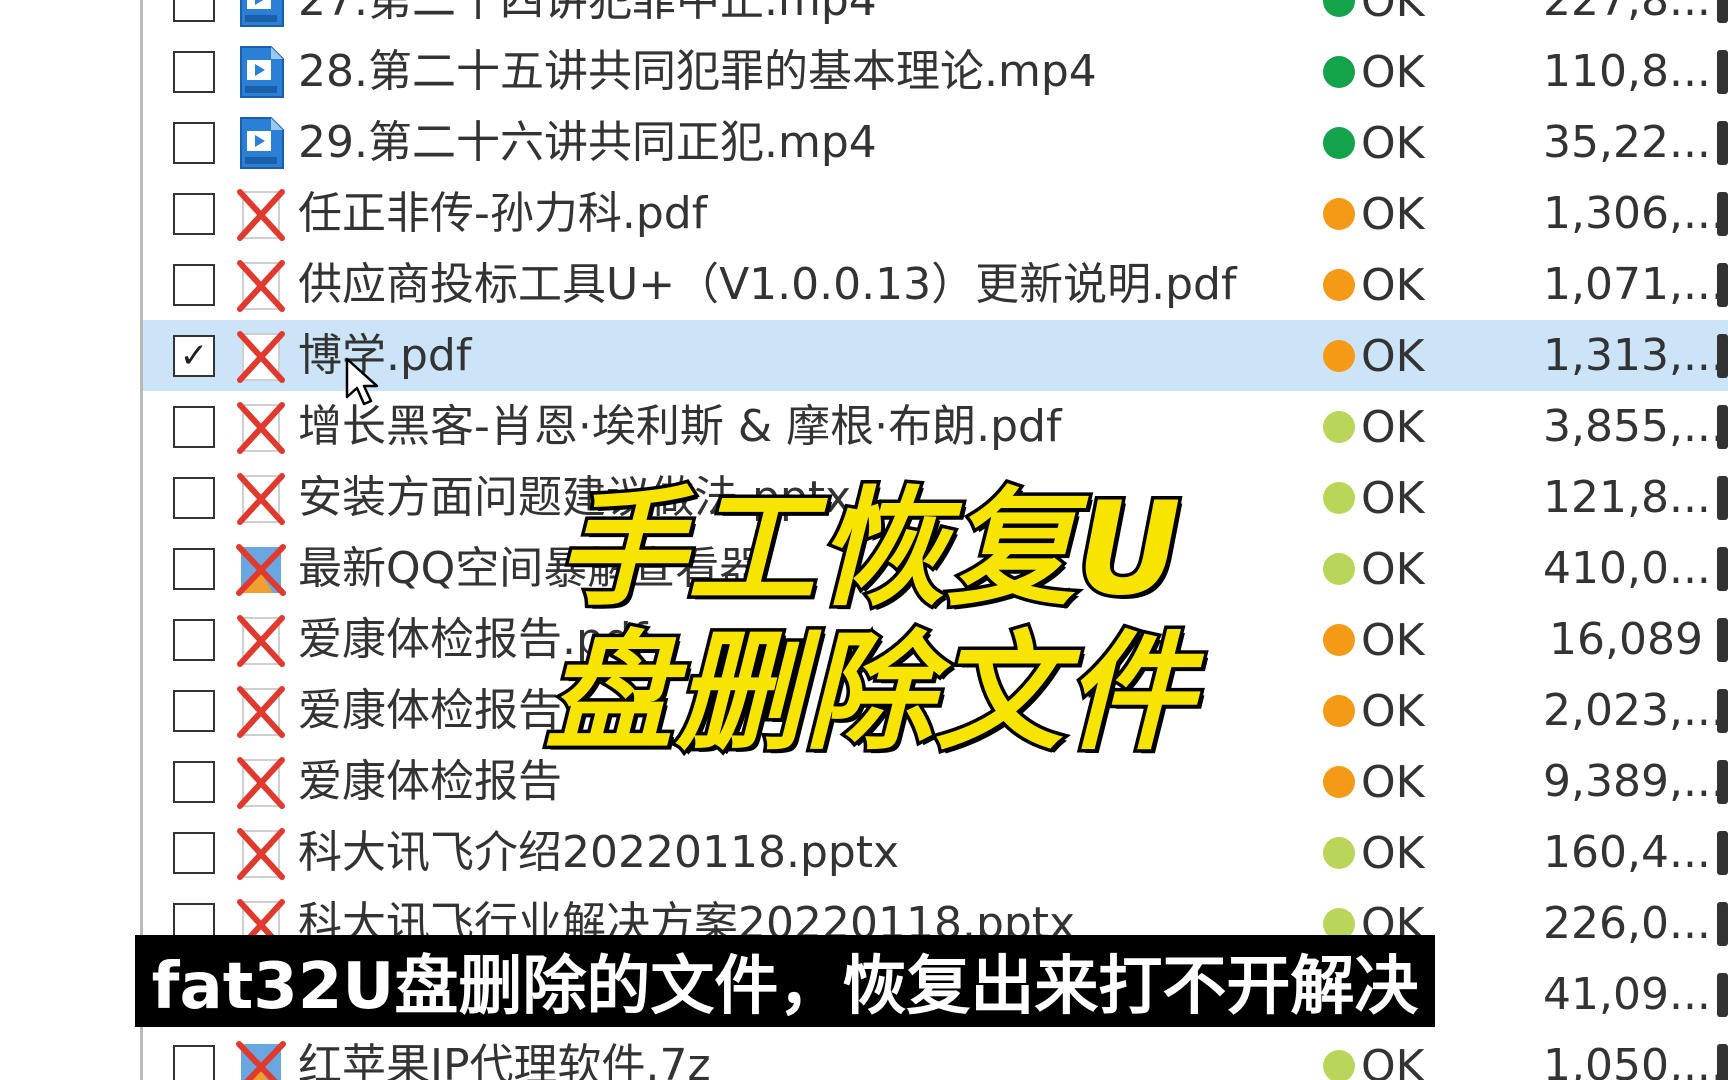 The image size is (1728, 1080). What do you see at coordinates (503, 213) in the screenshot?
I see `file-name: 任正非传-孙力科.pdf` at bounding box center [503, 213].